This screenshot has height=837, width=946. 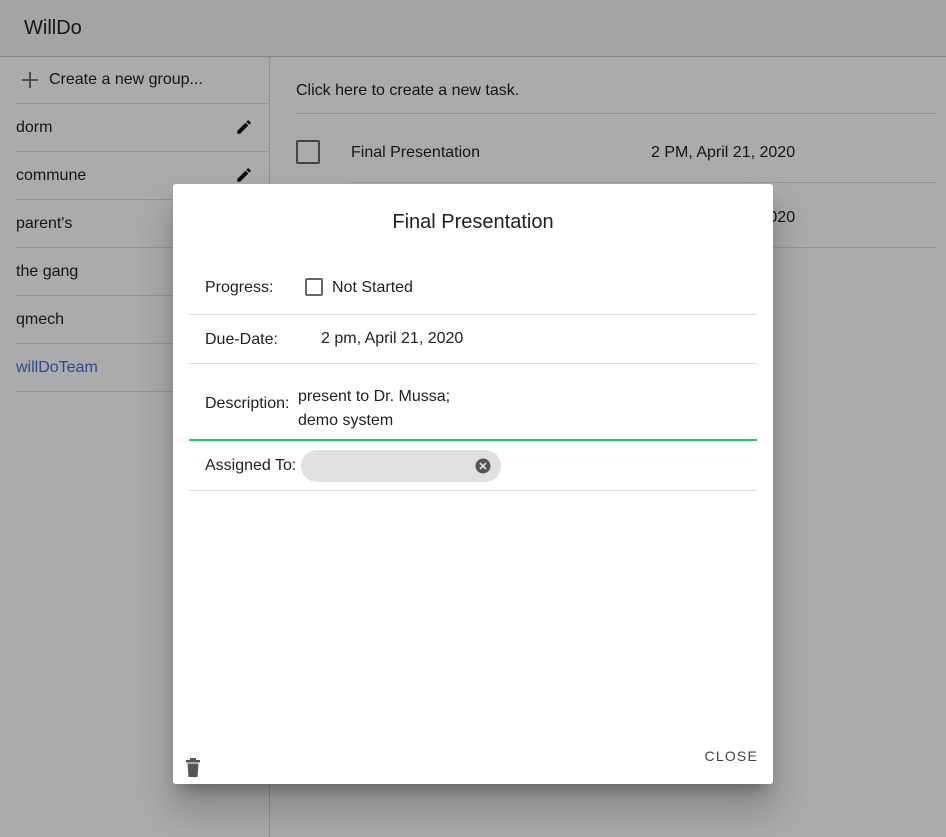 What do you see at coordinates (374, 396) in the screenshot?
I see `description-line: present to Dr. Mussa;` at bounding box center [374, 396].